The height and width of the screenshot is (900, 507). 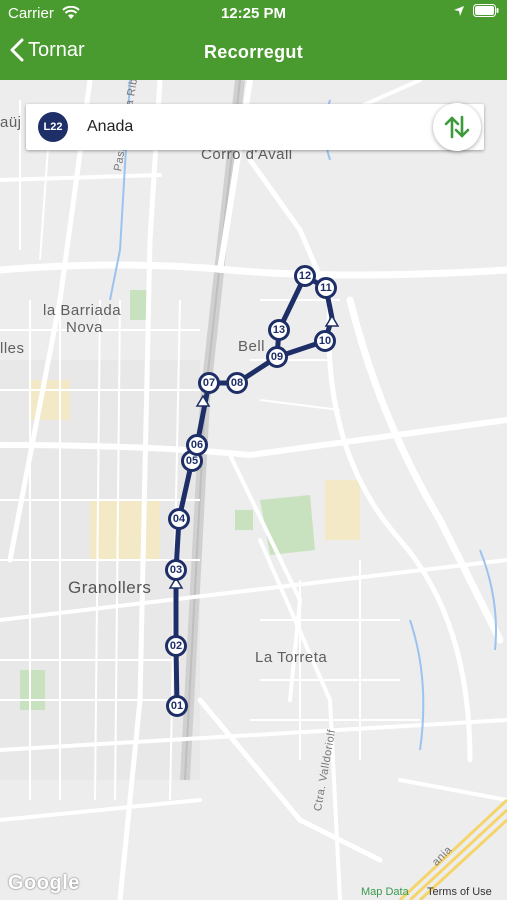 I want to click on swap-arrows-icon, so click(x=457, y=127).